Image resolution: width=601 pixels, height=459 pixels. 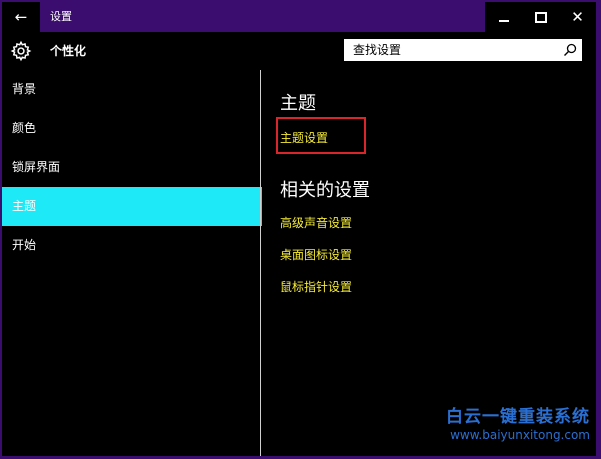 What do you see at coordinates (325, 190) in the screenshot?
I see `related-settings-heading: 相关的设置` at bounding box center [325, 190].